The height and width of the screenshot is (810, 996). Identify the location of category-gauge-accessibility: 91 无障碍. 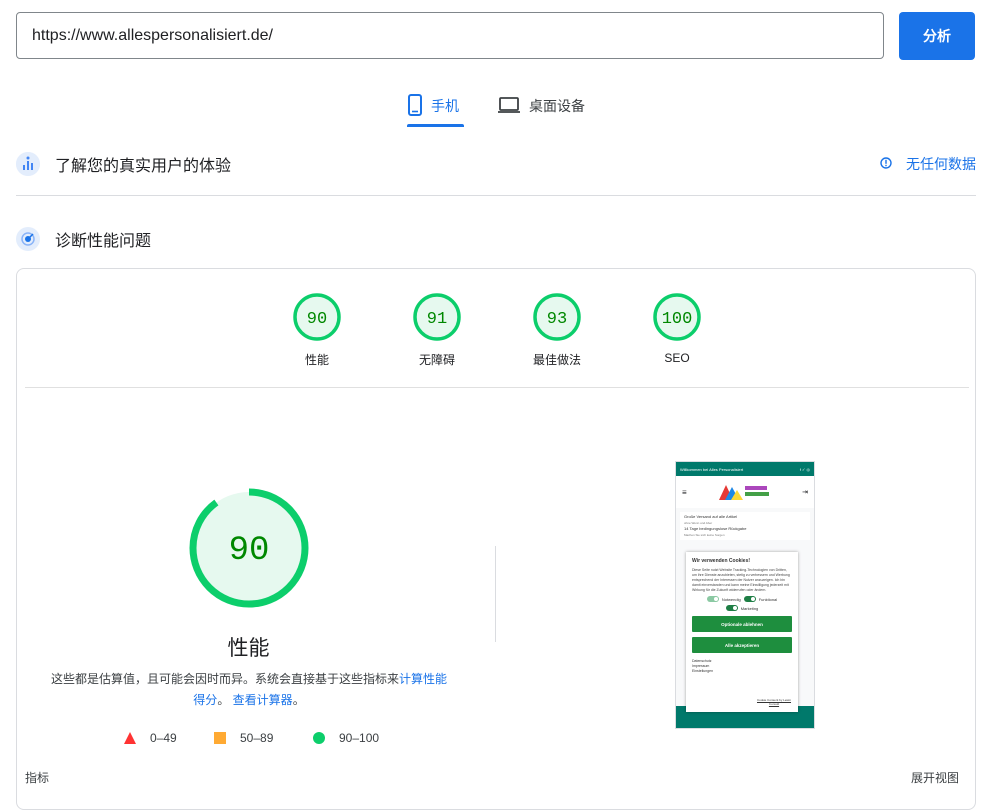
(437, 330).